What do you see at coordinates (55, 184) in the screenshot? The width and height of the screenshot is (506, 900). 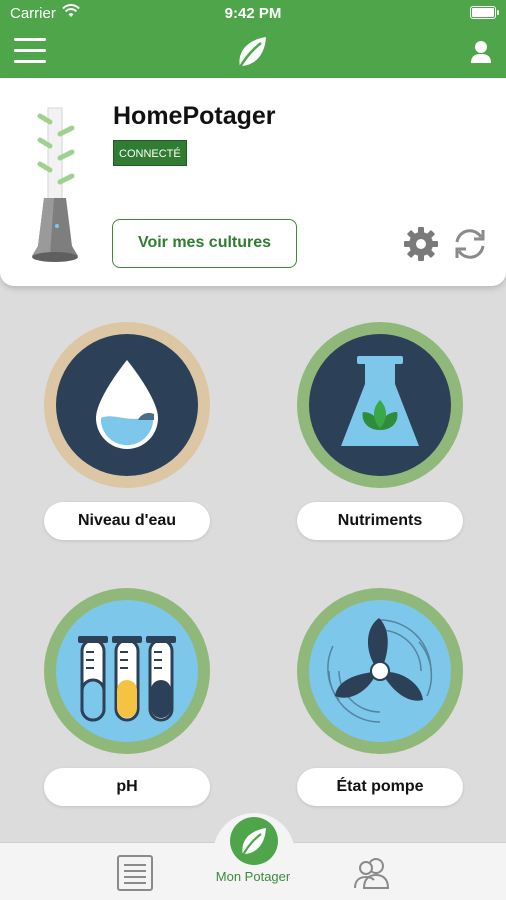 I see `garden-tower-image` at bounding box center [55, 184].